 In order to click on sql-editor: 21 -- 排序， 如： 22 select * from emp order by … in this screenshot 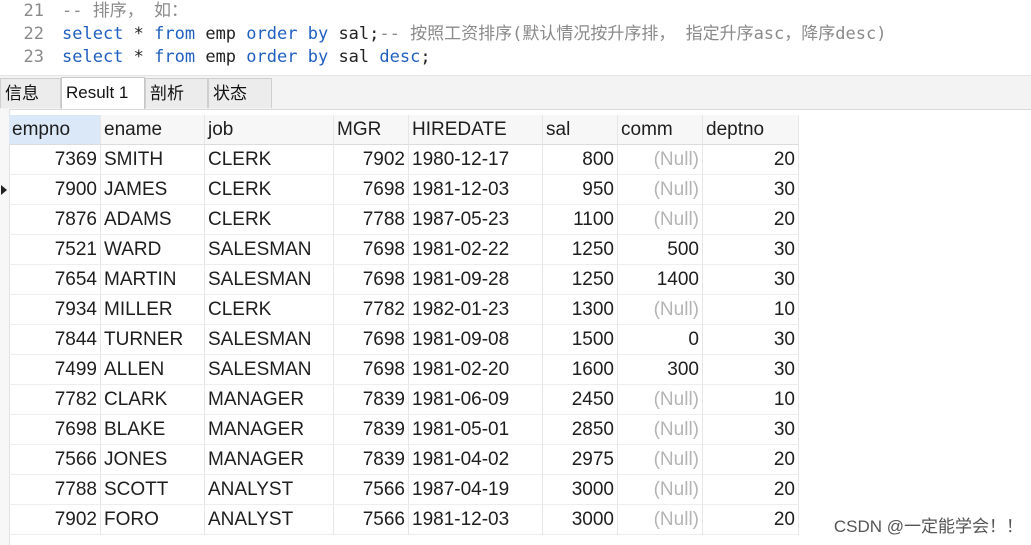, I will do `click(515, 36)`.